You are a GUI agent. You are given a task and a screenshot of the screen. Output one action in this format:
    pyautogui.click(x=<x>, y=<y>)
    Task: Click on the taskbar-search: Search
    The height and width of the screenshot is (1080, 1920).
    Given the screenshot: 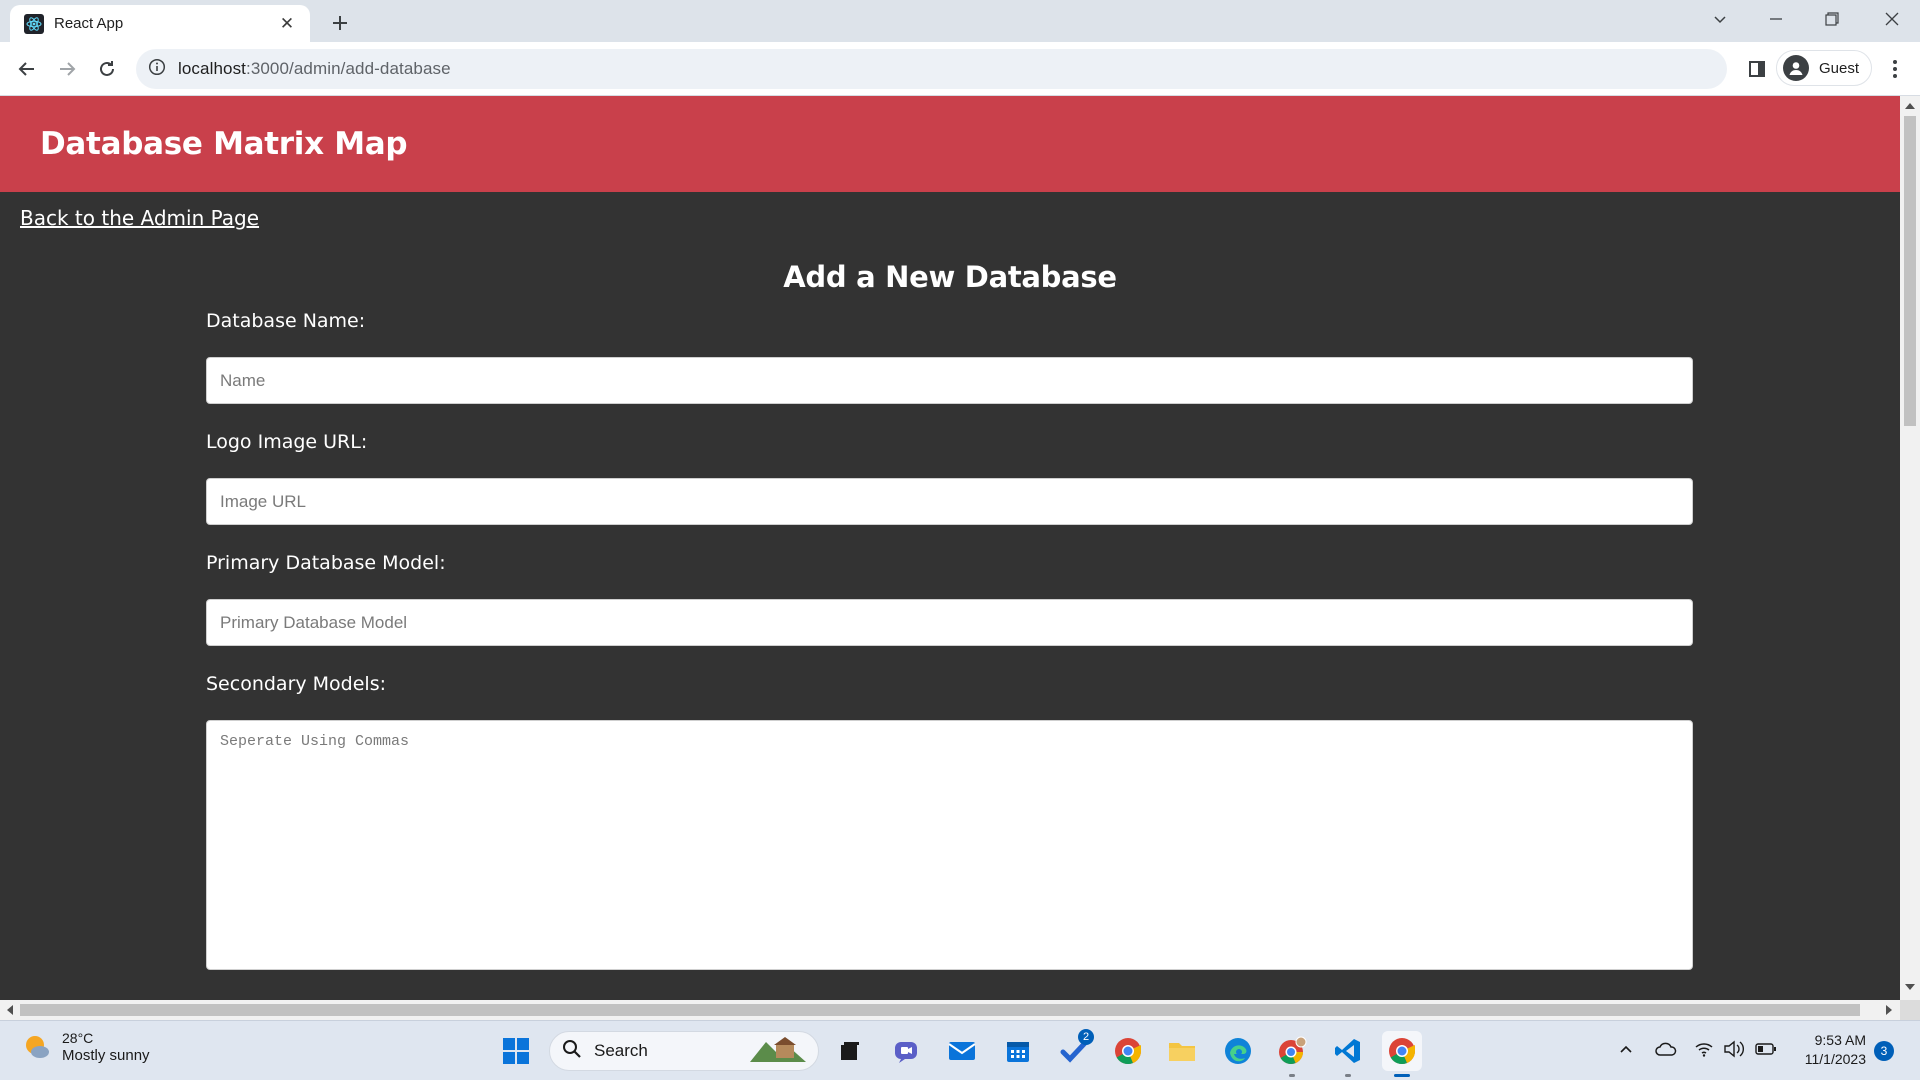 What is the action you would take?
    pyautogui.click(x=684, y=1051)
    